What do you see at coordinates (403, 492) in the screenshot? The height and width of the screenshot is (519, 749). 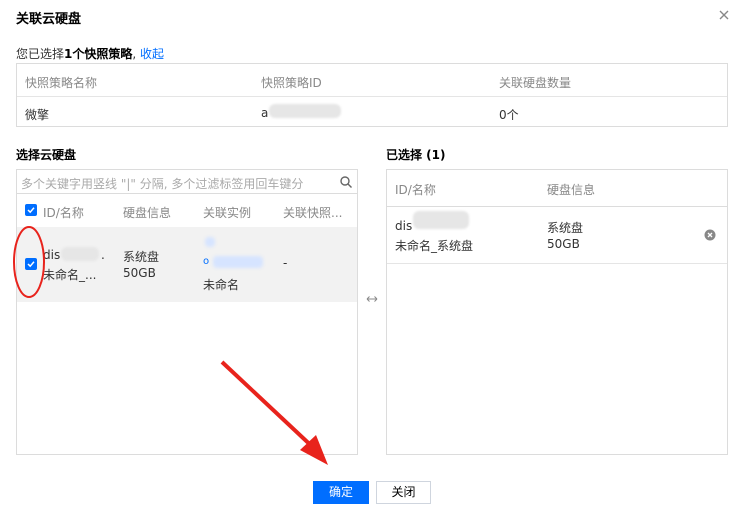 I see `close-button: 关闭` at bounding box center [403, 492].